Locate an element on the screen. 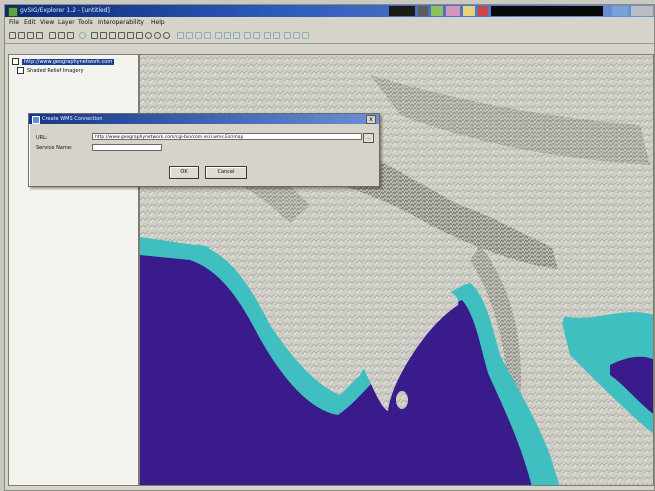 The height and width of the screenshot is (491, 655). rotate-icon is located at coordinates (296, 35).